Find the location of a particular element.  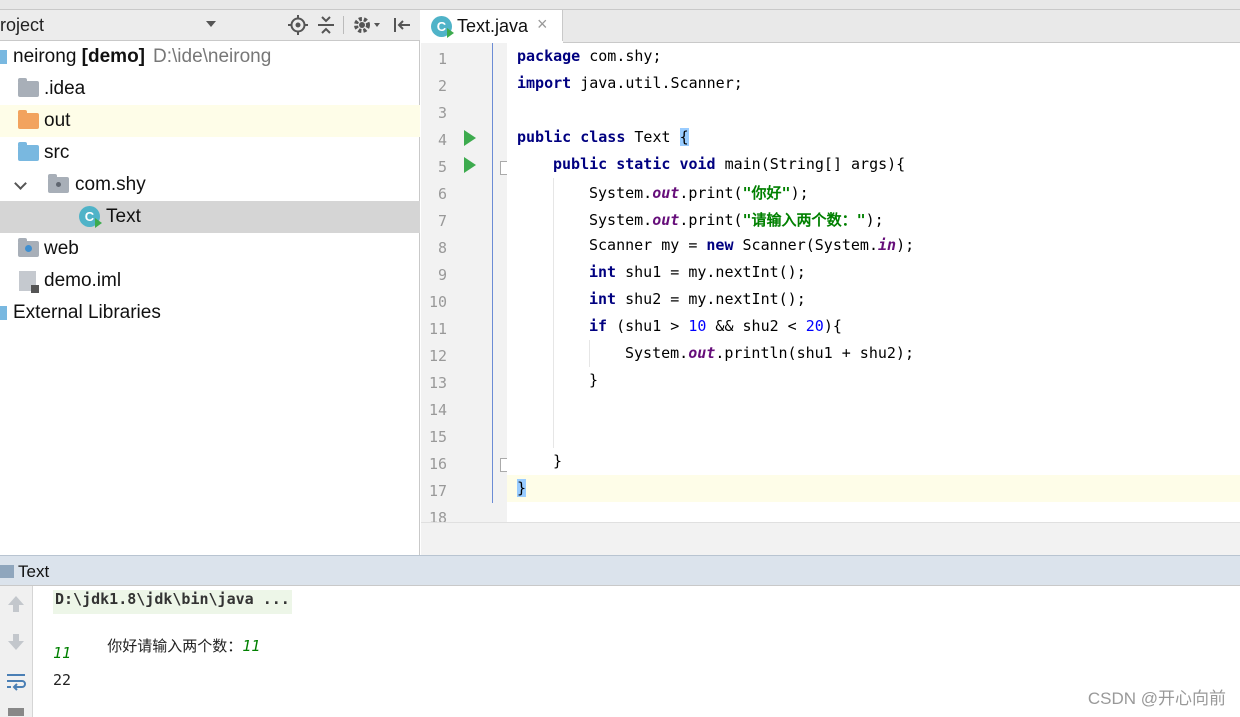

project-panel-header: roject is located at coordinates (210, 25).